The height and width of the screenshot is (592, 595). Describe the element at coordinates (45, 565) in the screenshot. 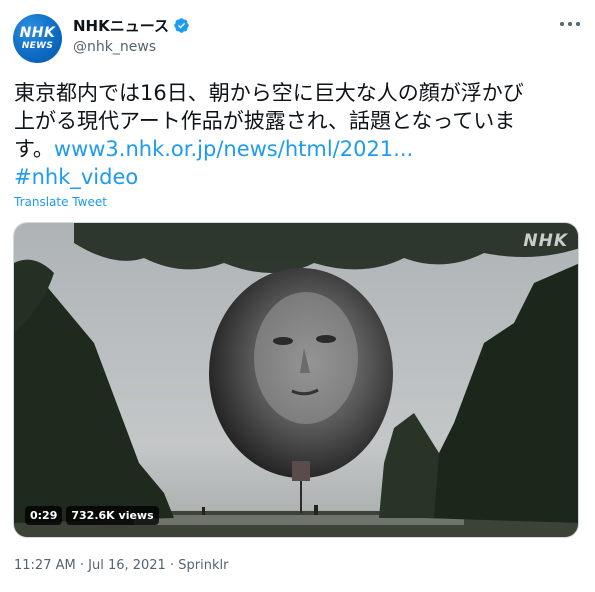

I see `tweet-time-link: 11:27 AM` at that location.